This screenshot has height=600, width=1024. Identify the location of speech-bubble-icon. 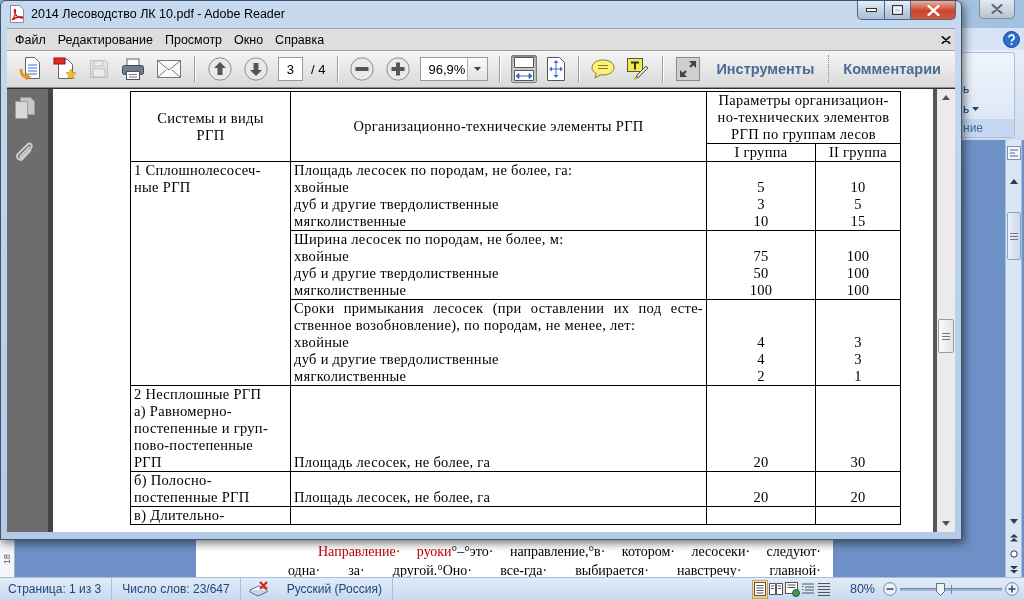
(603, 69).